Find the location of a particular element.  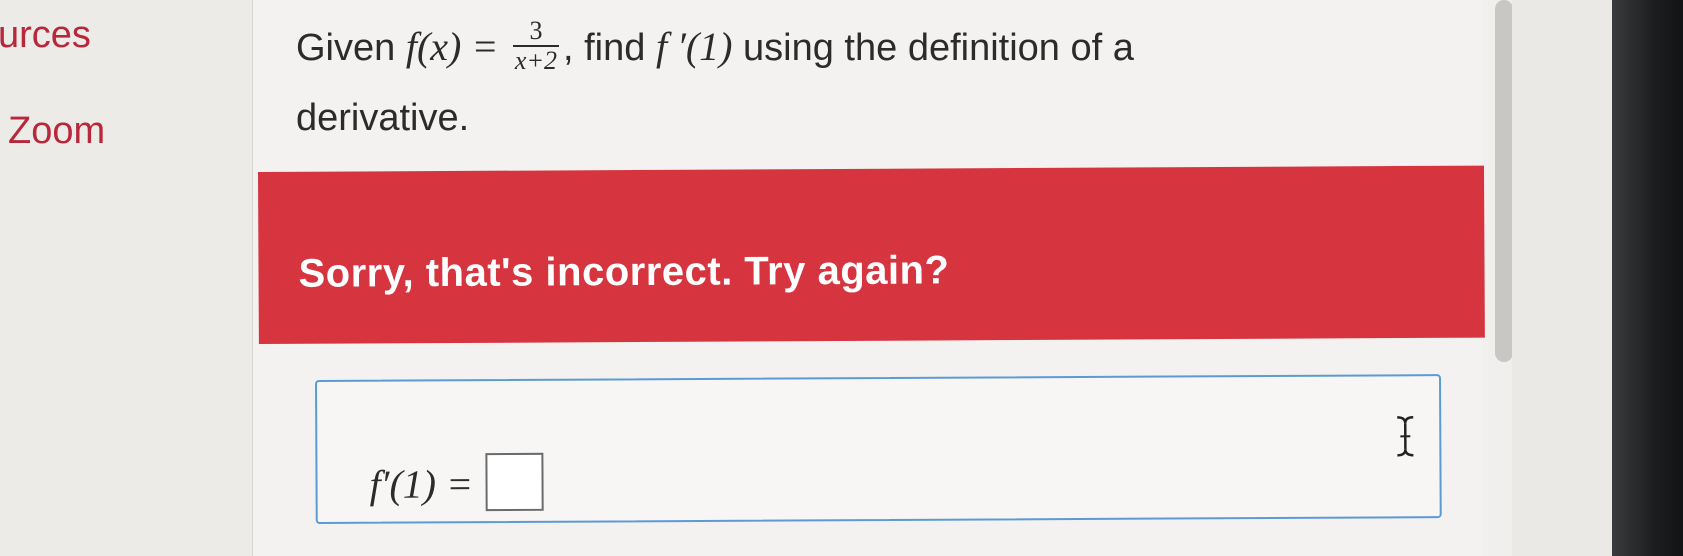

fraction-denominator: x+2 is located at coordinates (535, 60).